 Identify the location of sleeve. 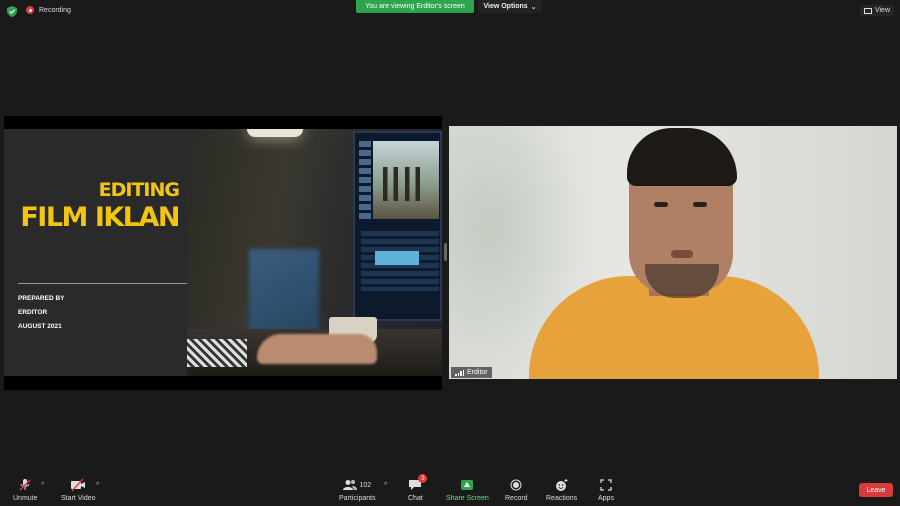
(217, 353).